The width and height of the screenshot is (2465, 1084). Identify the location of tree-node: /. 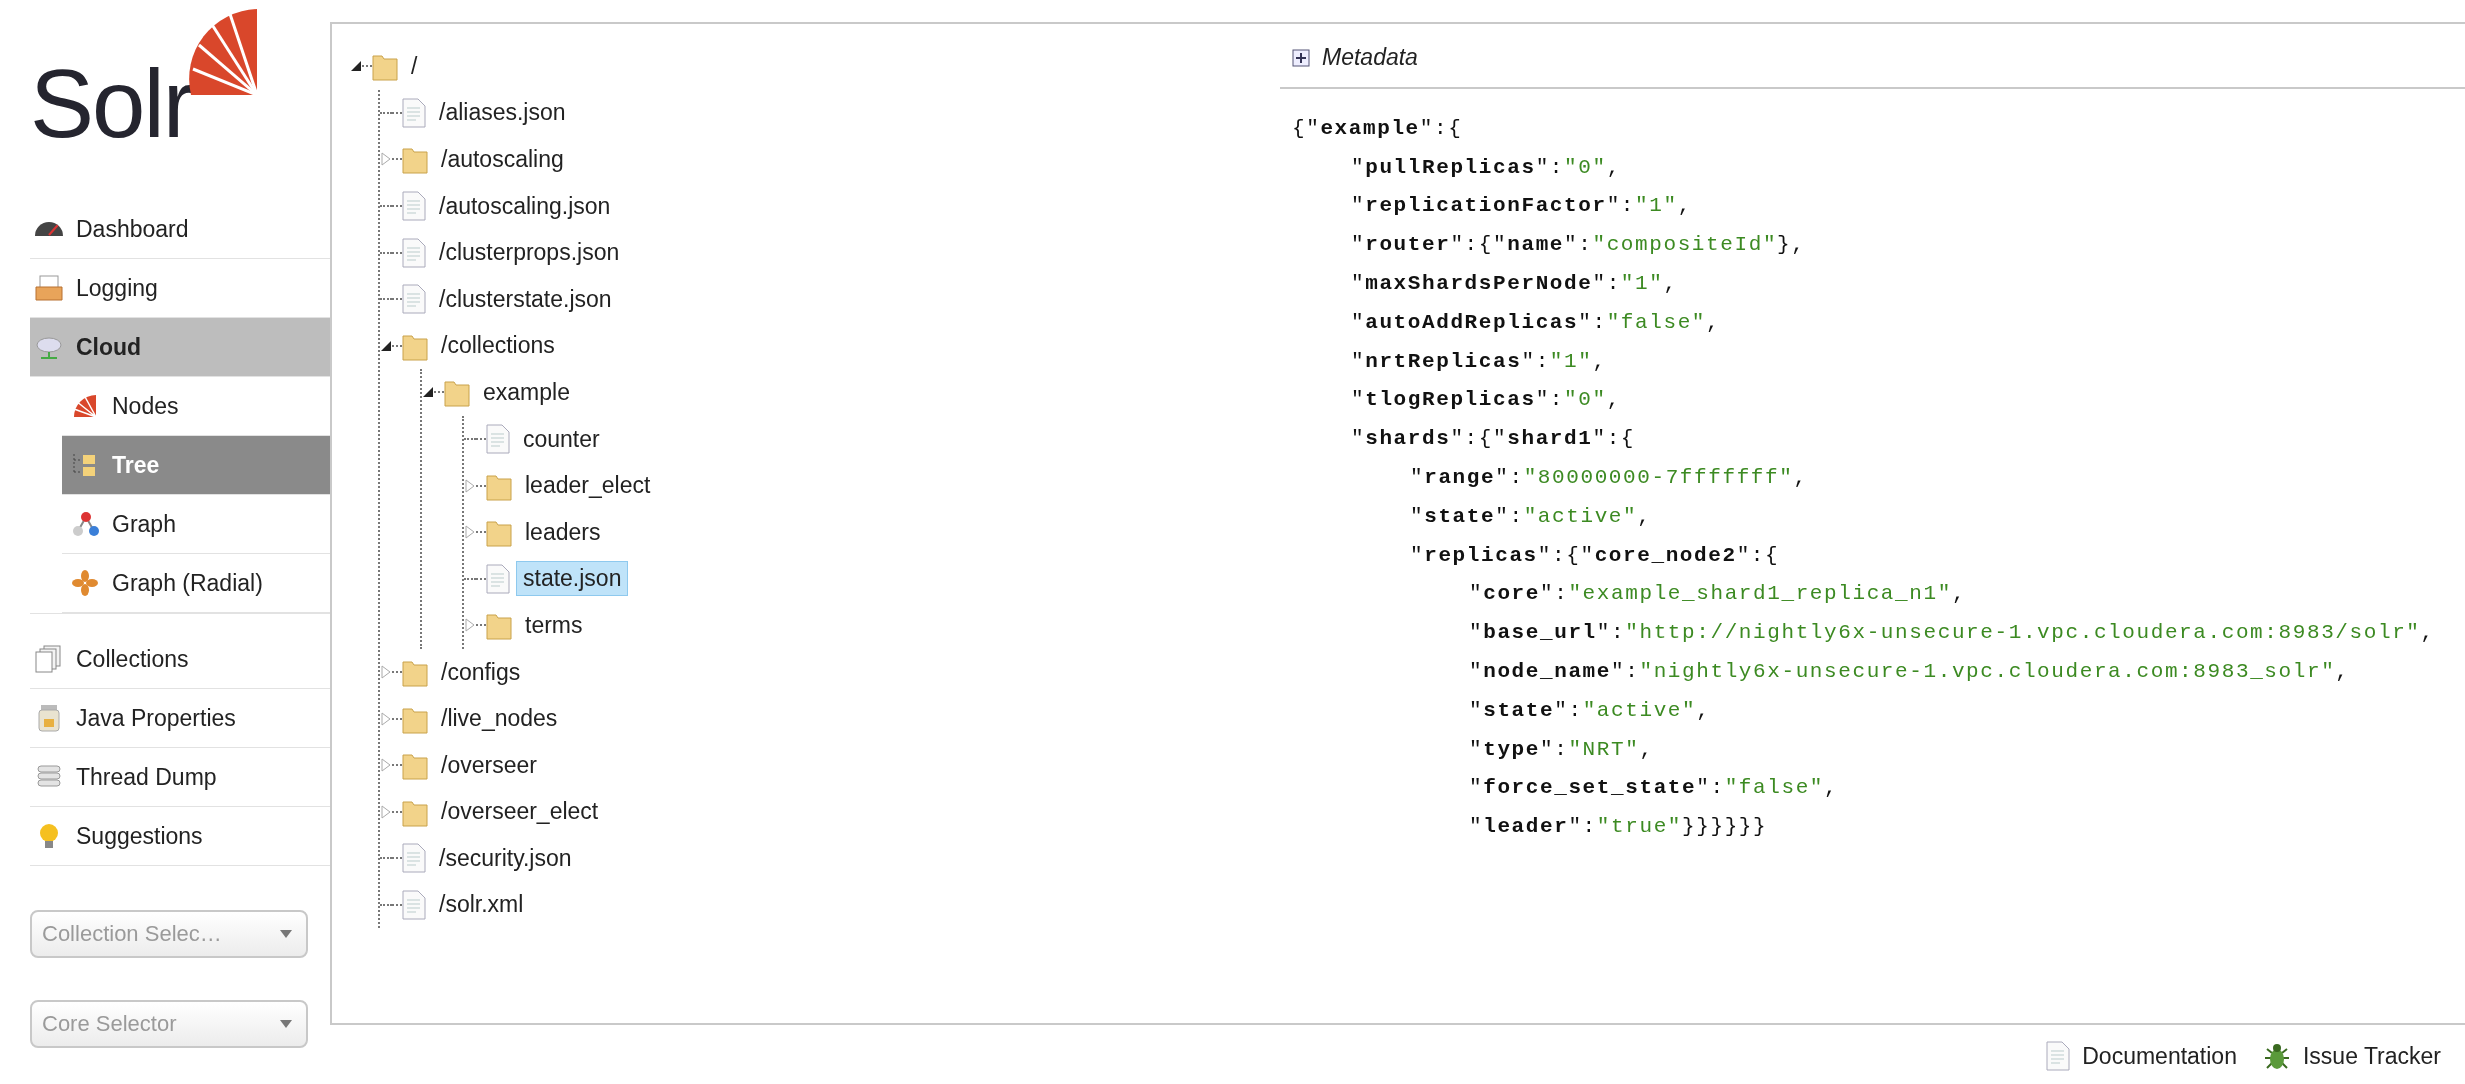
(414, 66).